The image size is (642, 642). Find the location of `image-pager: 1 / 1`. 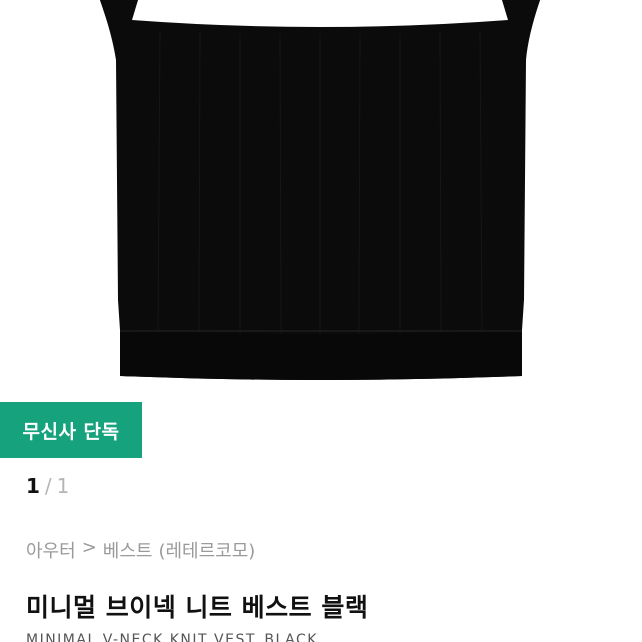

image-pager: 1 / 1 is located at coordinates (47, 486).